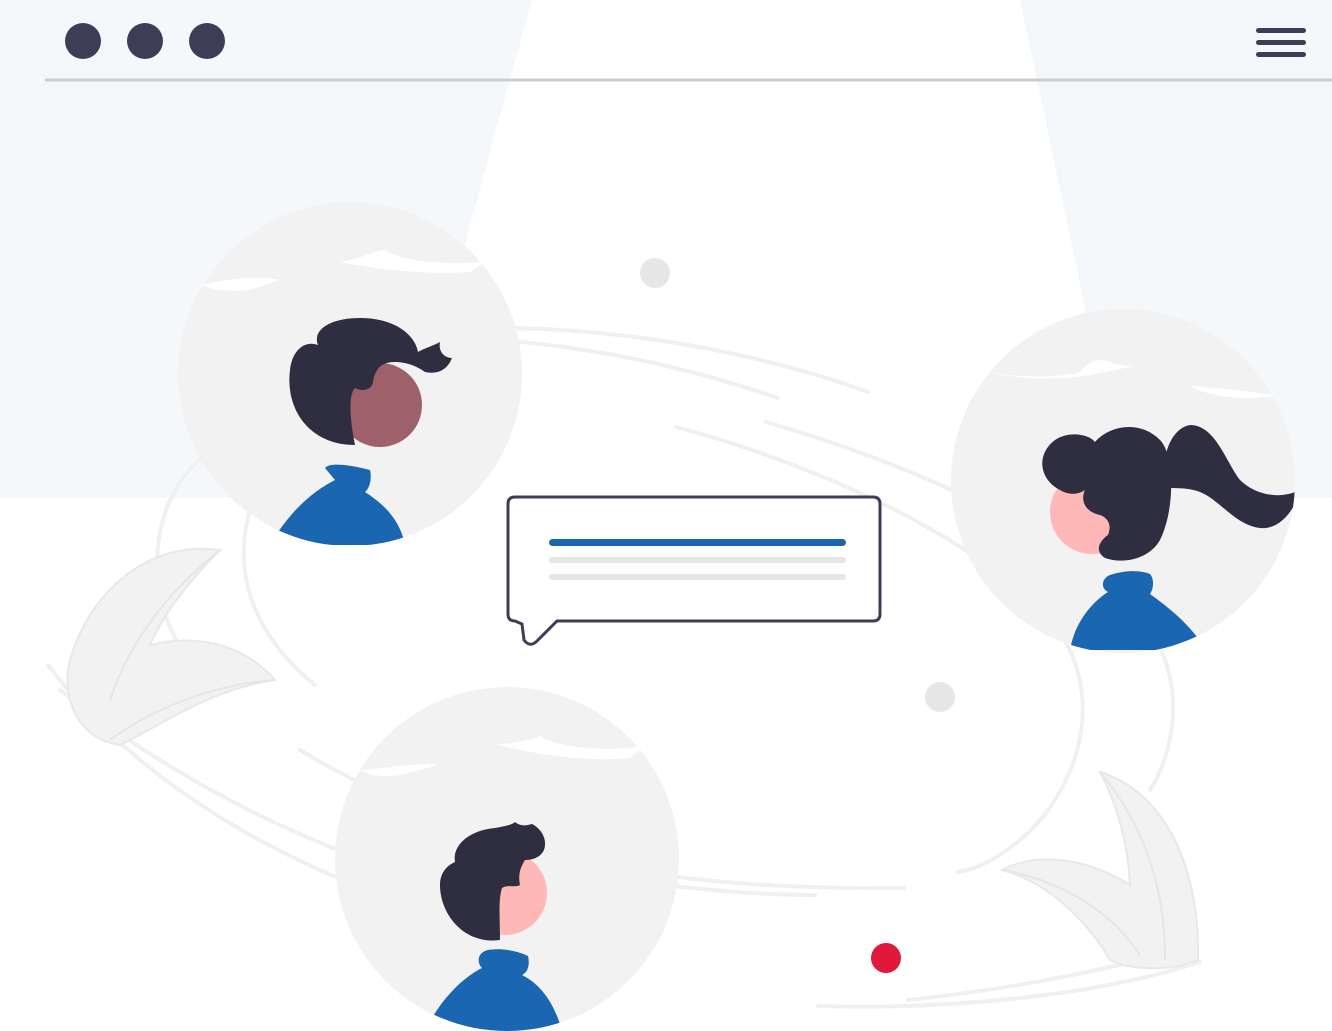  I want to click on red-dot-icon, so click(886, 958).